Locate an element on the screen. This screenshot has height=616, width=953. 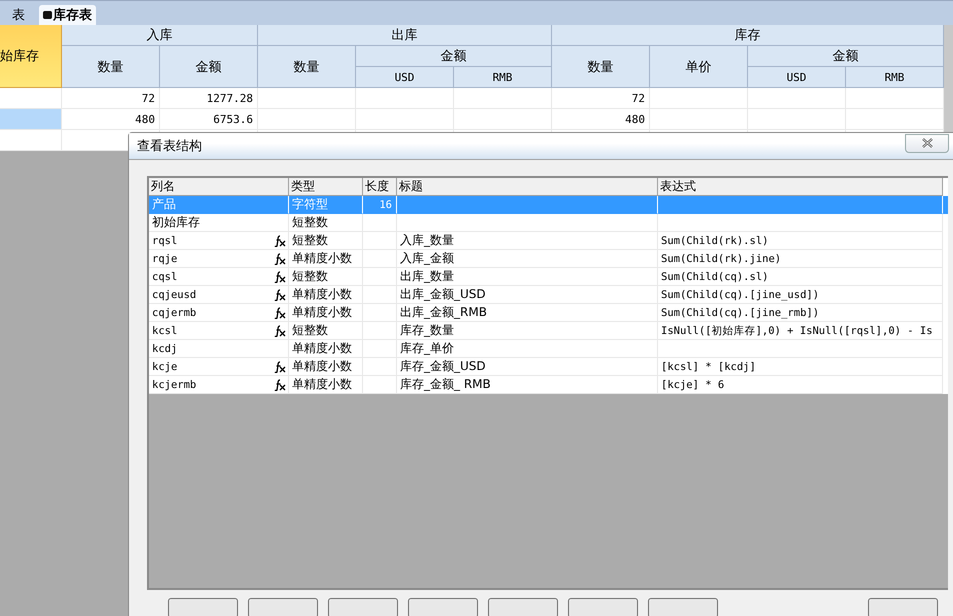
table-cell: 16 is located at coordinates (385, 204).